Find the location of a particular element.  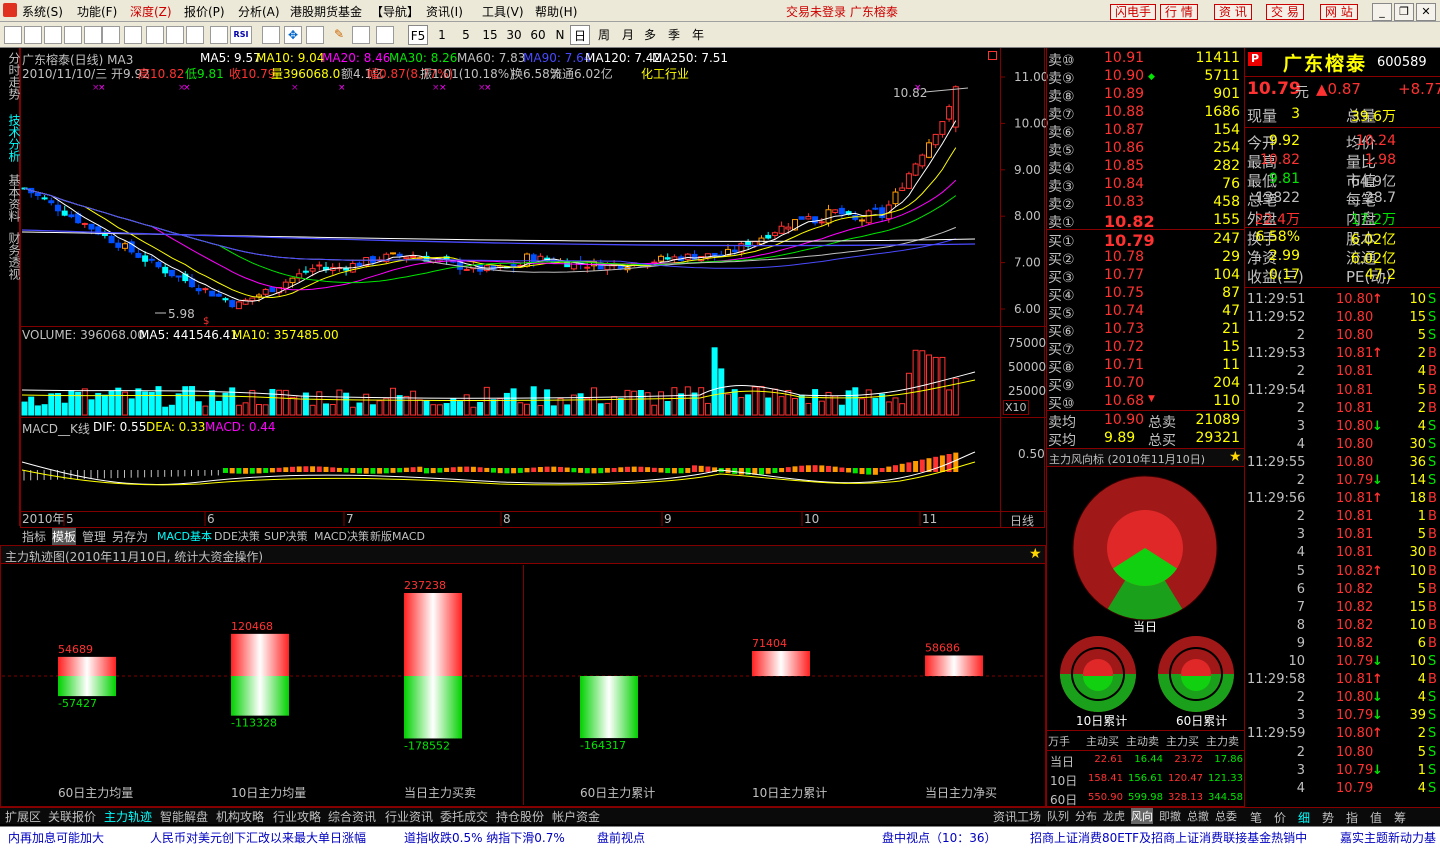

indicator-tab-3: 另存为 is located at coordinates (130, 536).